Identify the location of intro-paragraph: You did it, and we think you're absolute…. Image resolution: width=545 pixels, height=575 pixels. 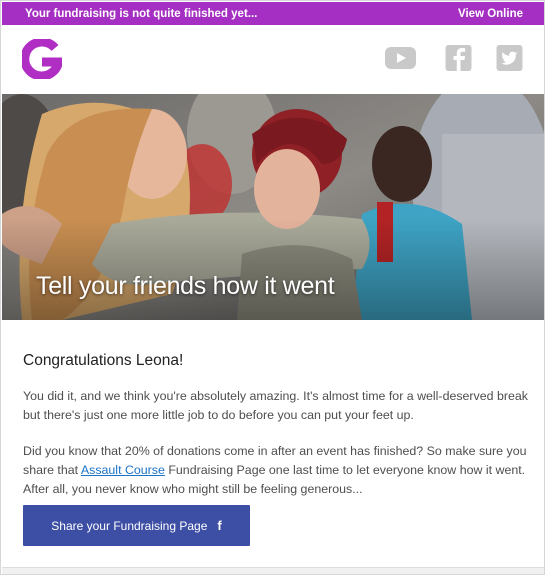
(275, 405).